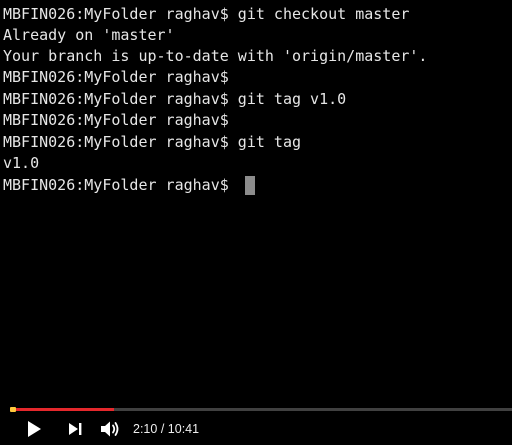 The width and height of the screenshot is (512, 445). I want to click on terminal-line: MBFIN026:MyFolder raghav$ git tag, so click(152, 142).